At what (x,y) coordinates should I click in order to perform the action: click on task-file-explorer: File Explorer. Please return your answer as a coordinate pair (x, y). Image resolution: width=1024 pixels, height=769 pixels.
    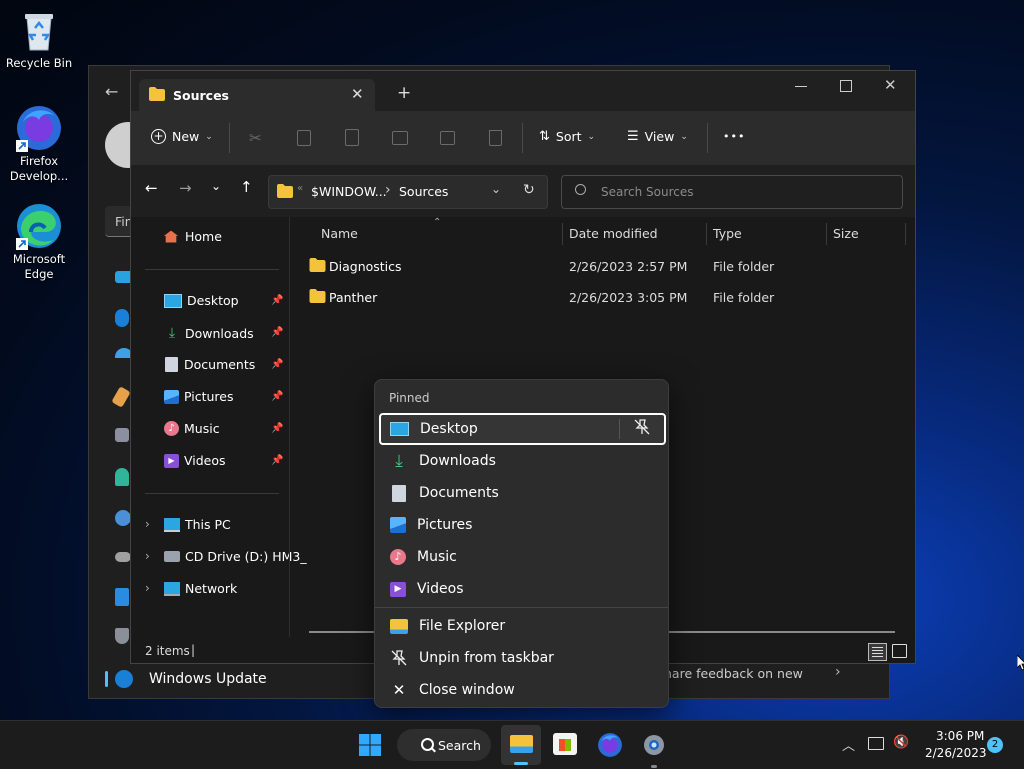
    Looking at the image, I should click on (521, 626).